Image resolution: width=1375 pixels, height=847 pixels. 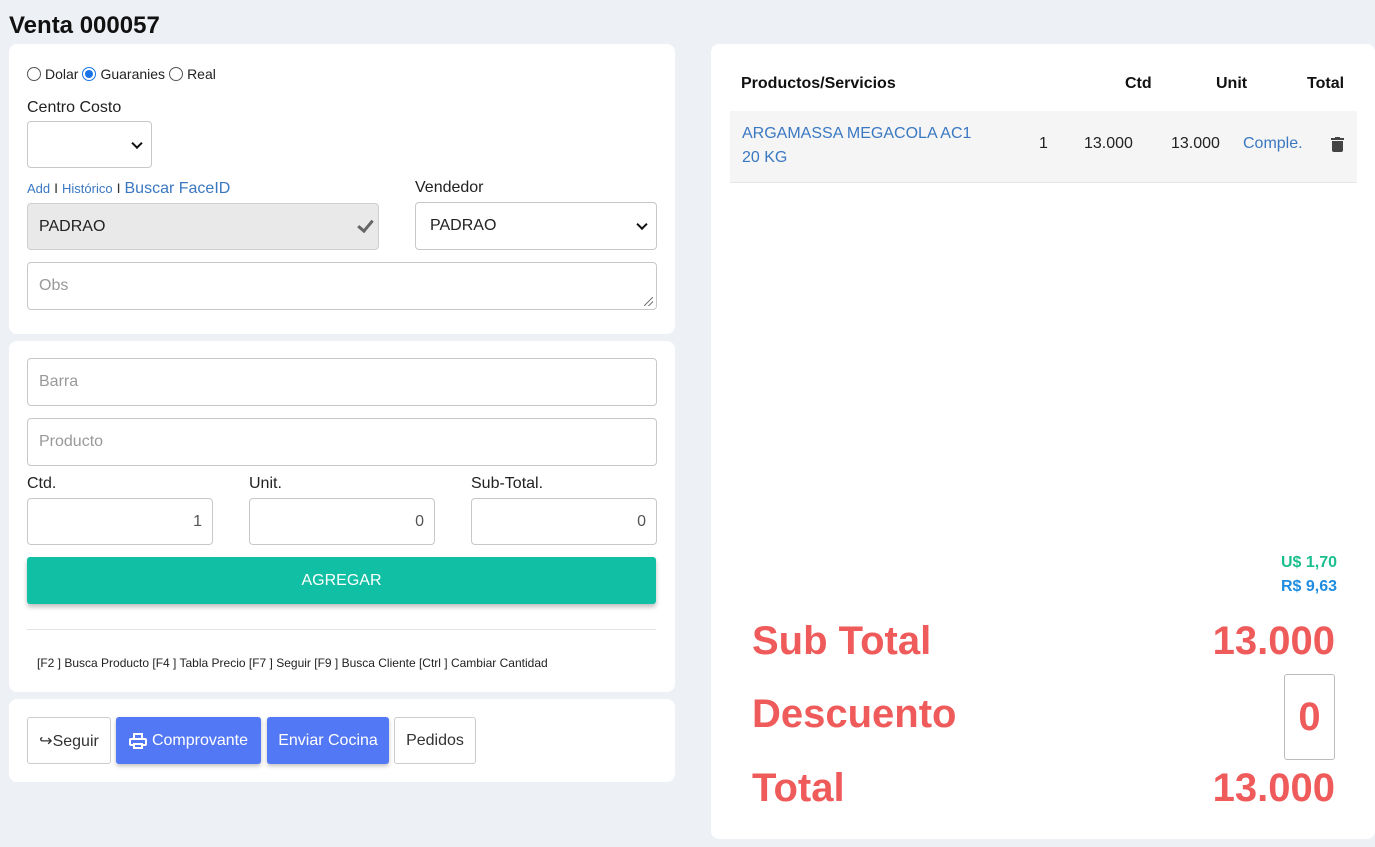 What do you see at coordinates (1273, 641) in the screenshot?
I see `subtotal-value: 13.000` at bounding box center [1273, 641].